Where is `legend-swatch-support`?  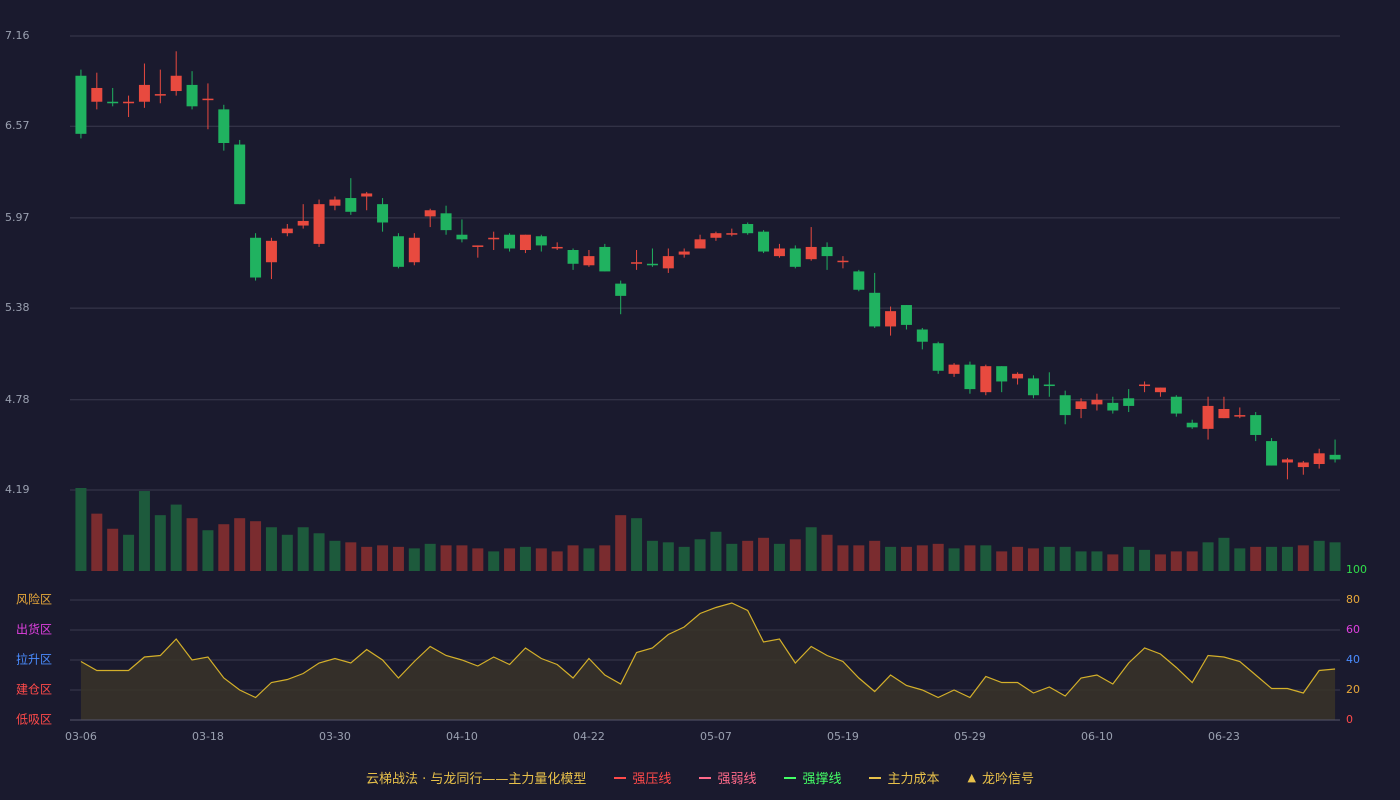 legend-swatch-support is located at coordinates (790, 777).